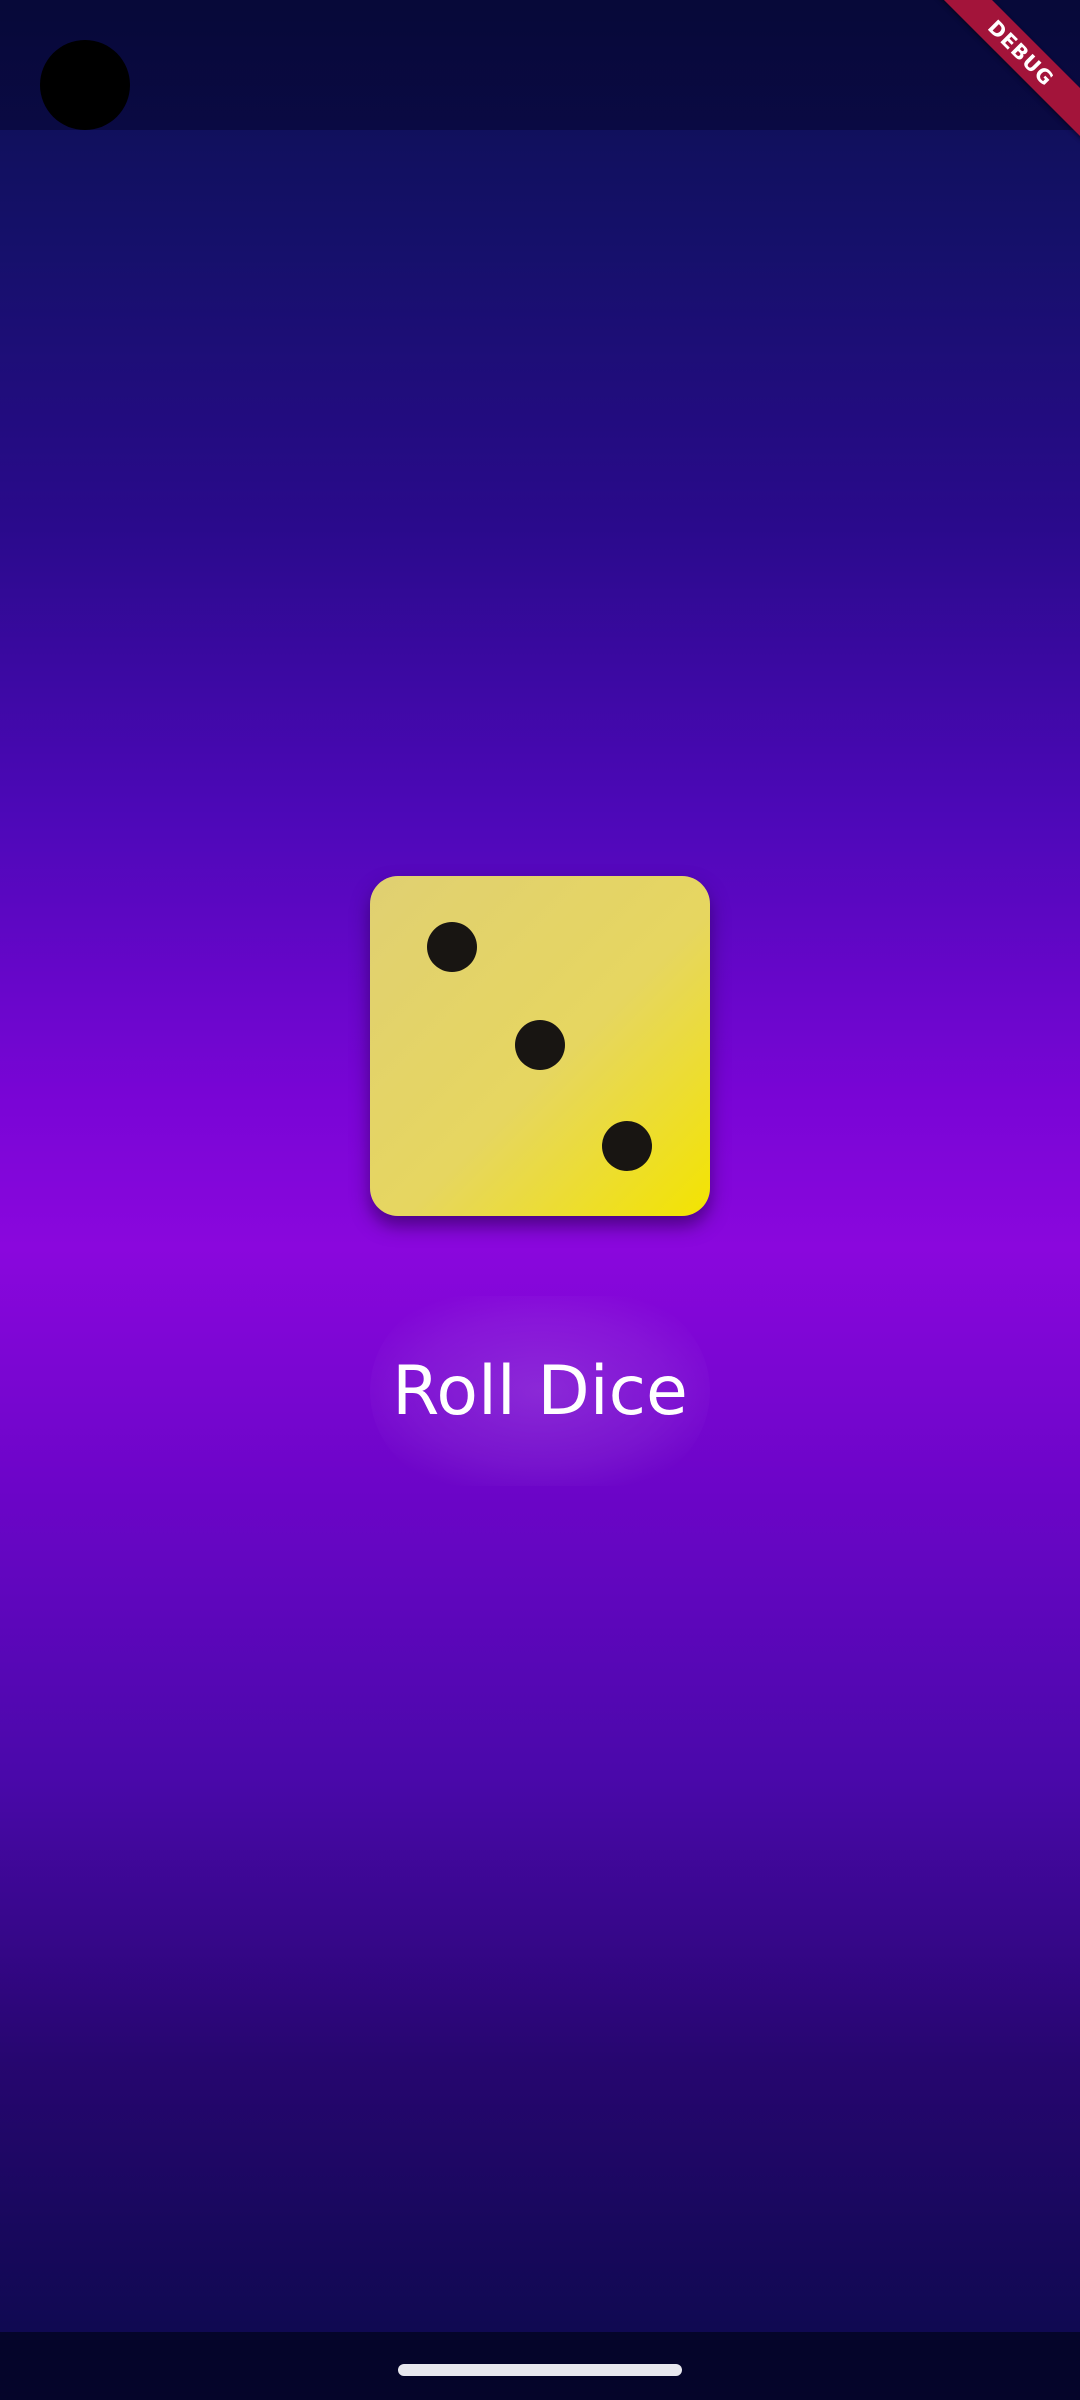  What do you see at coordinates (85, 85) in the screenshot?
I see `camera-cutout-icon` at bounding box center [85, 85].